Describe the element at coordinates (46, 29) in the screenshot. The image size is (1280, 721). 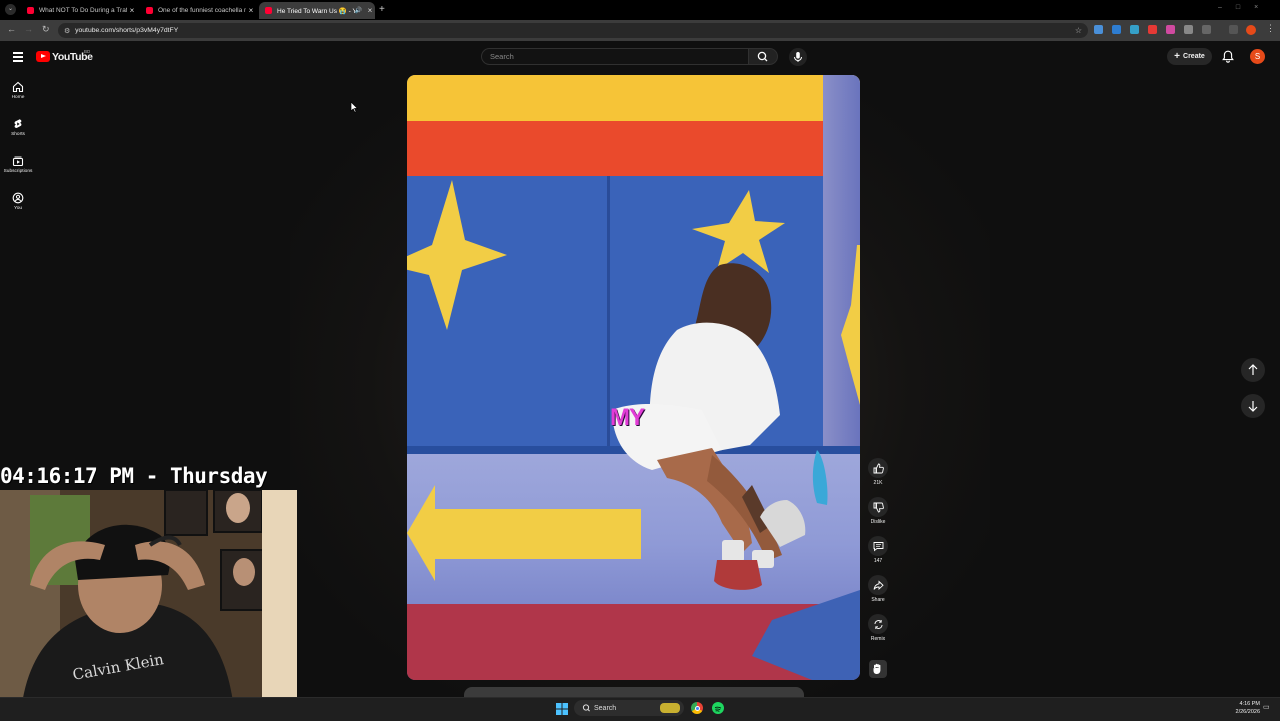
I see `reload-icon: ↻` at that location.